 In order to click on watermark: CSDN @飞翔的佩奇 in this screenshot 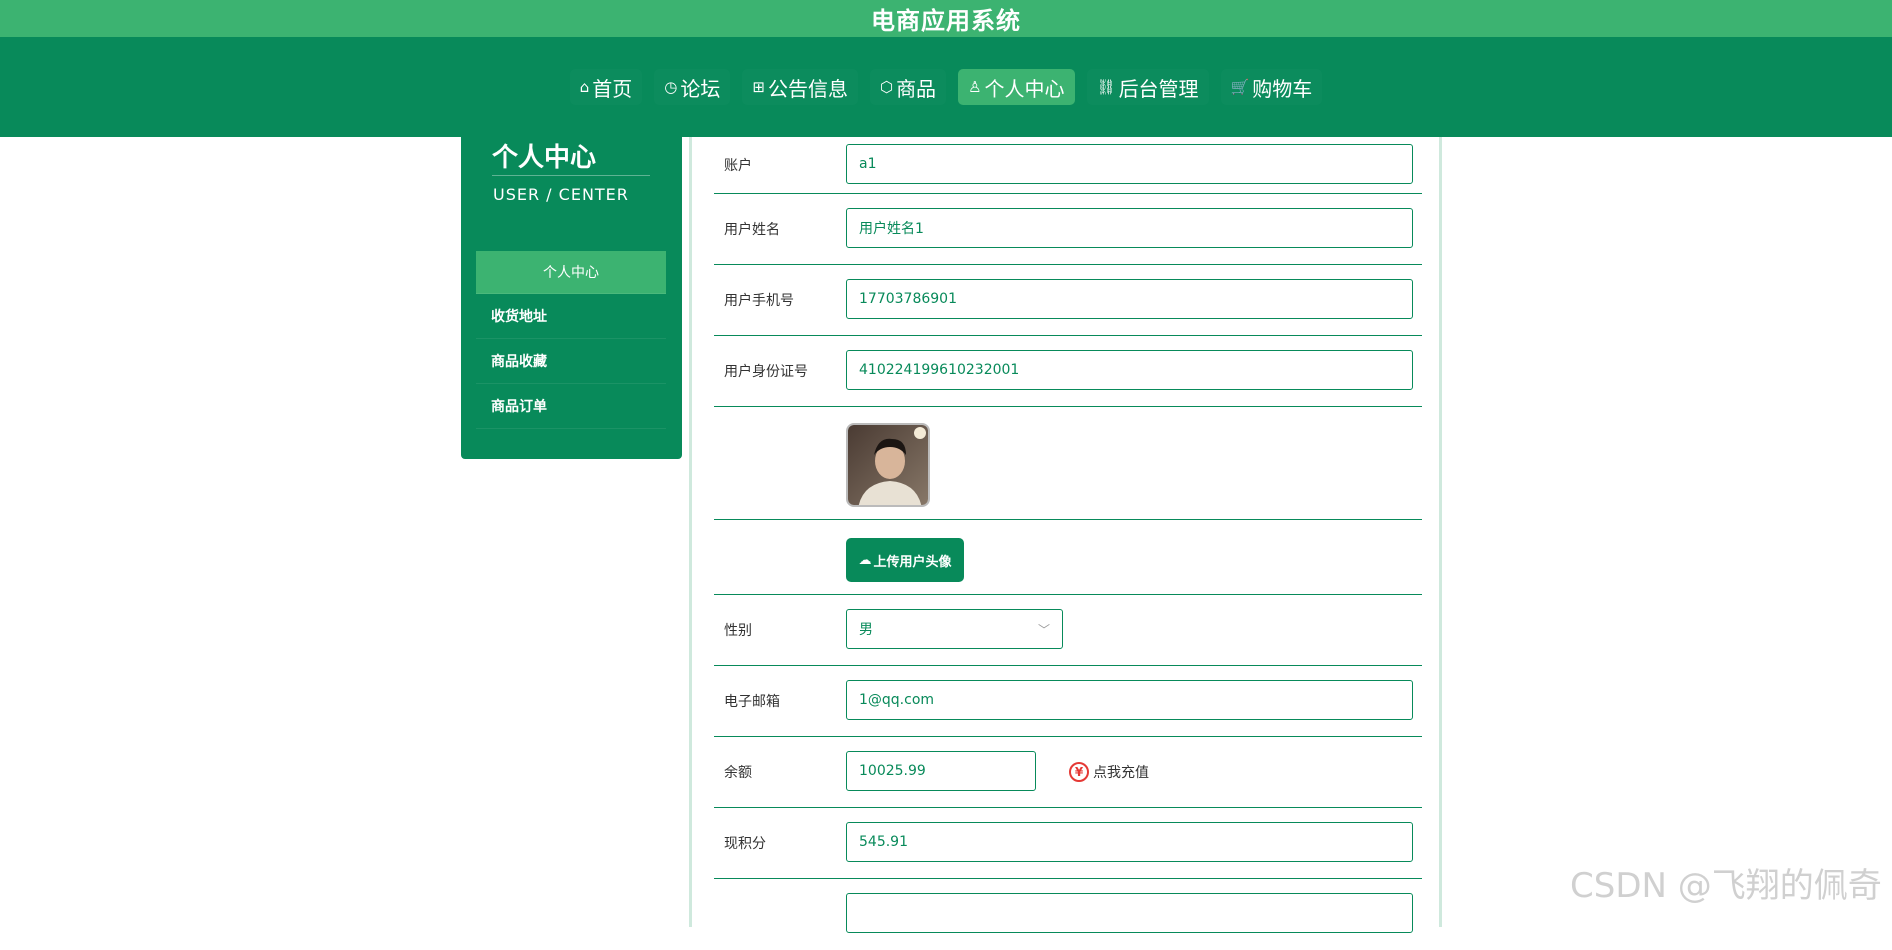, I will do `click(1726, 886)`.